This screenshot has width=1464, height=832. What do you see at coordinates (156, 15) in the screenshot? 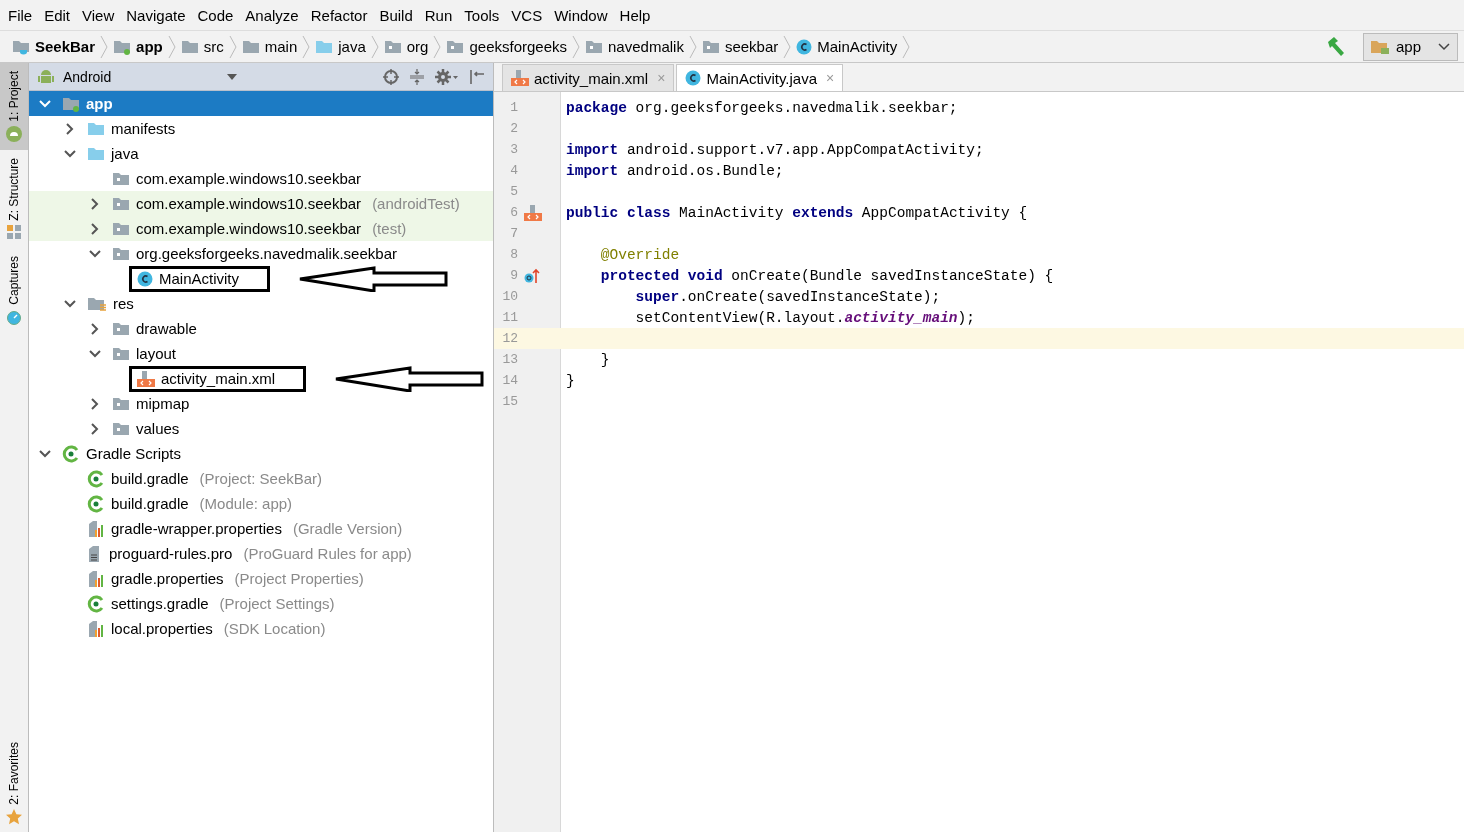
I see `menu-item: Navigate` at bounding box center [156, 15].